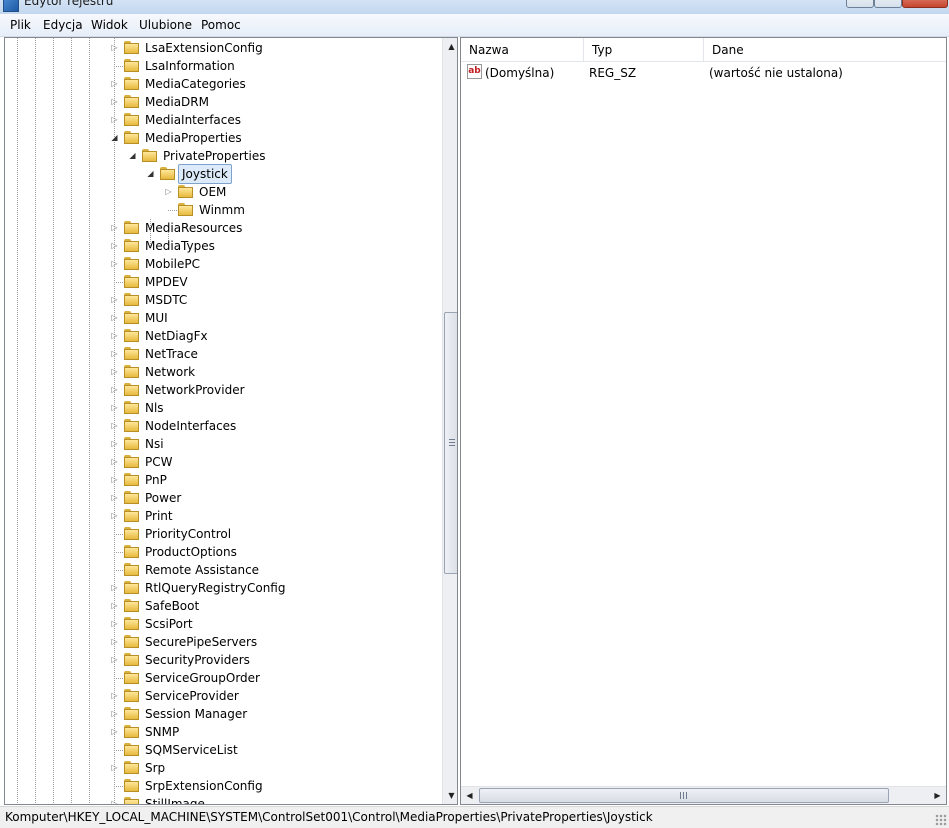 The width and height of the screenshot is (949, 828). What do you see at coordinates (223, 444) in the screenshot?
I see `tree-node: ▷ Nsi` at bounding box center [223, 444].